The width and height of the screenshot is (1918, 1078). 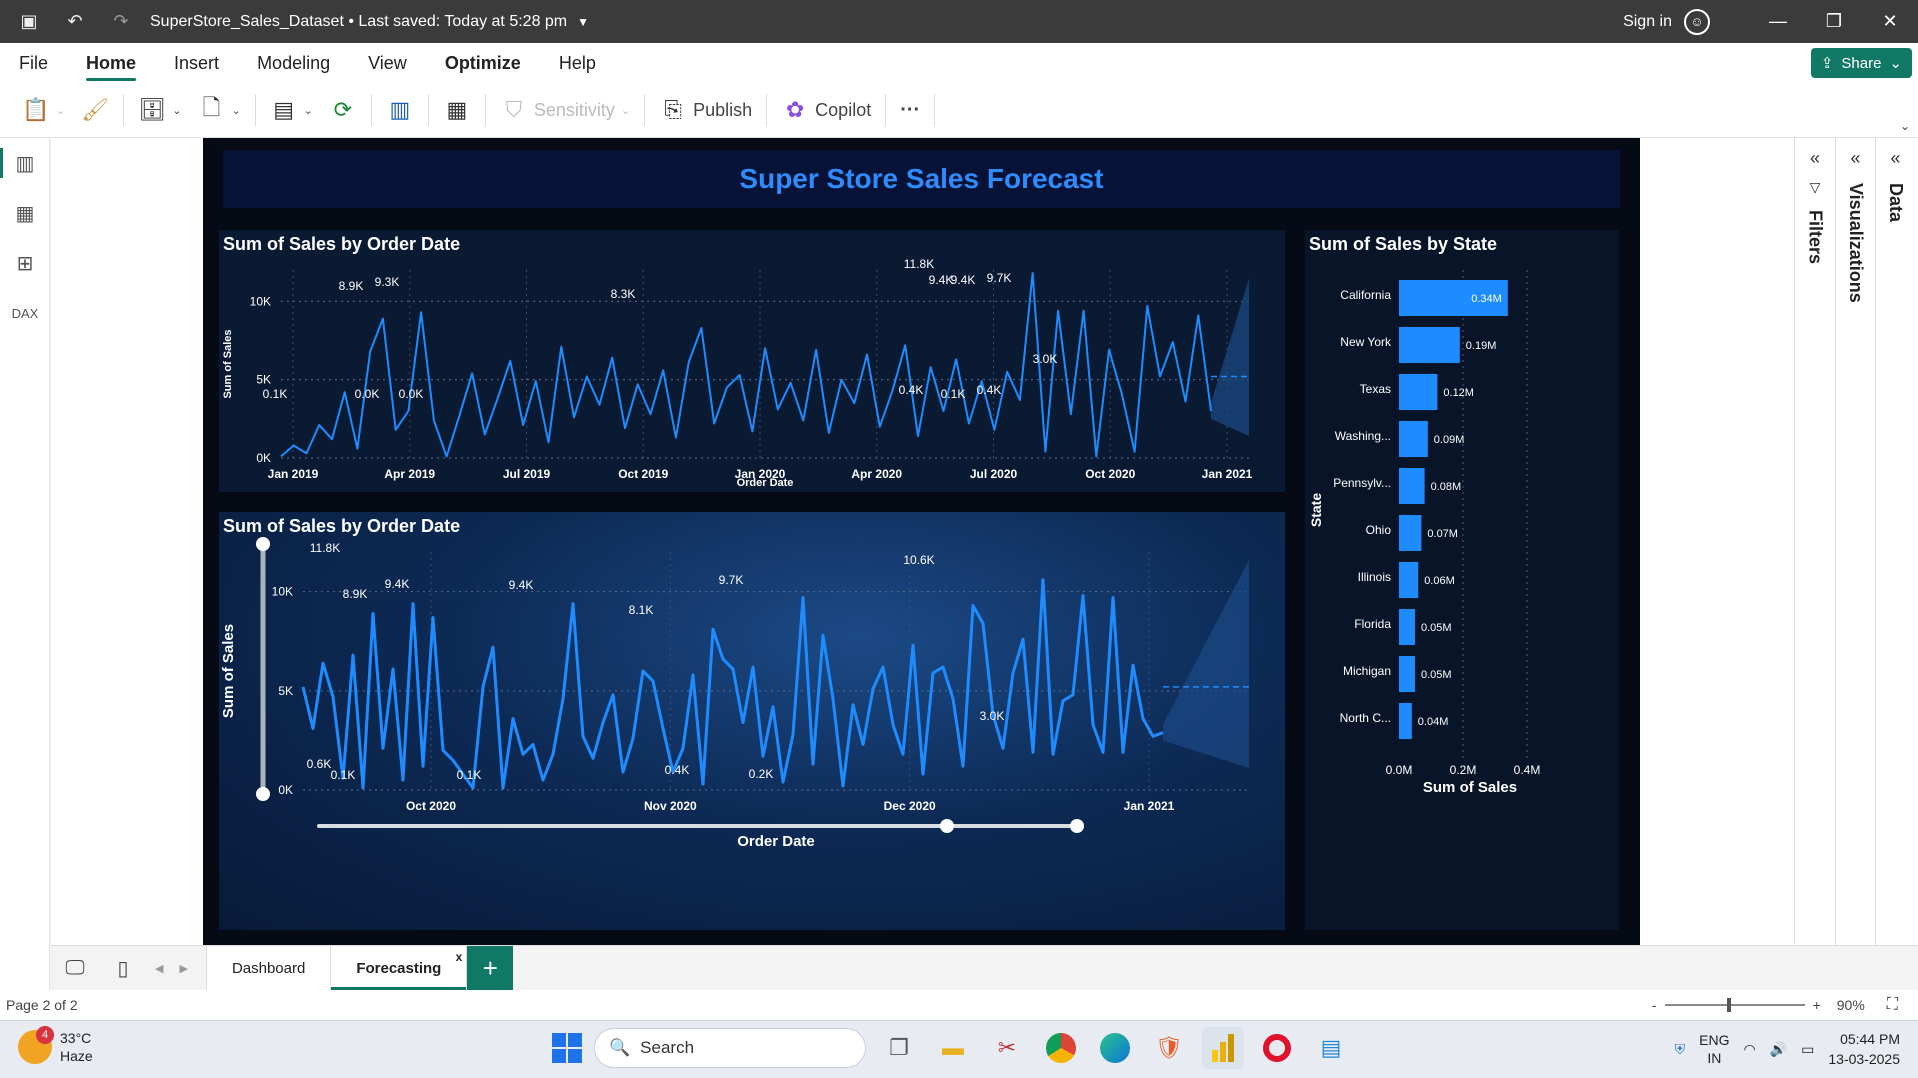 What do you see at coordinates (1749, 1049) in the screenshot?
I see `wifi-icon: ◠` at bounding box center [1749, 1049].